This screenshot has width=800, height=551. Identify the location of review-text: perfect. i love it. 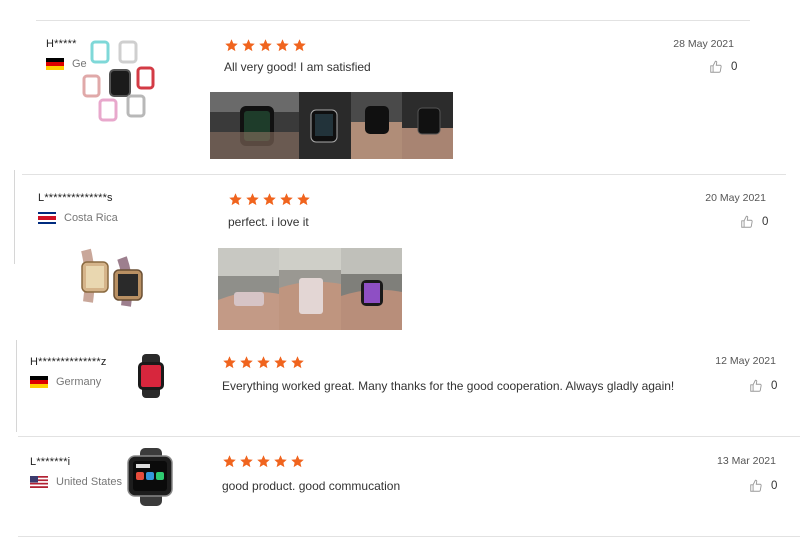
(268, 222).